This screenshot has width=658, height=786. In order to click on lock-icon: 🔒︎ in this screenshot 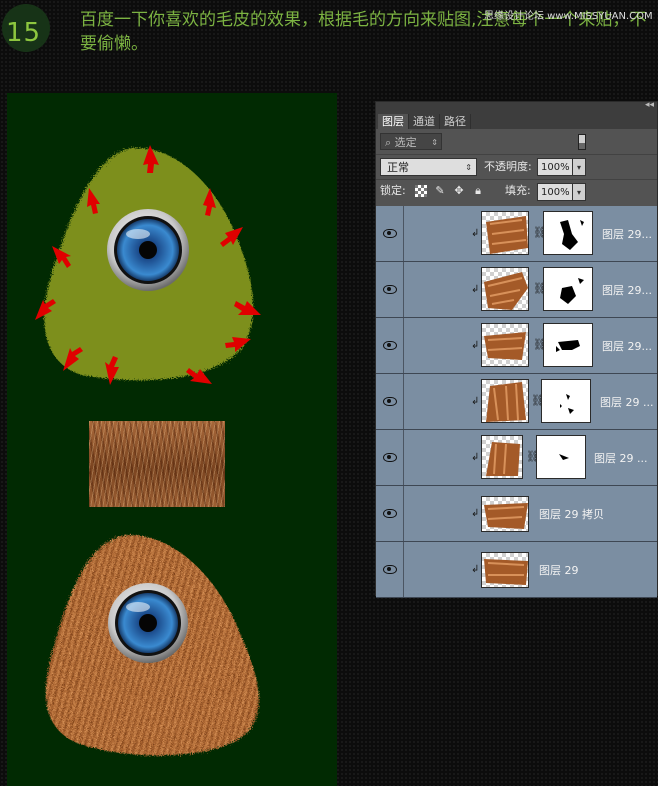, I will do `click(478, 191)`.